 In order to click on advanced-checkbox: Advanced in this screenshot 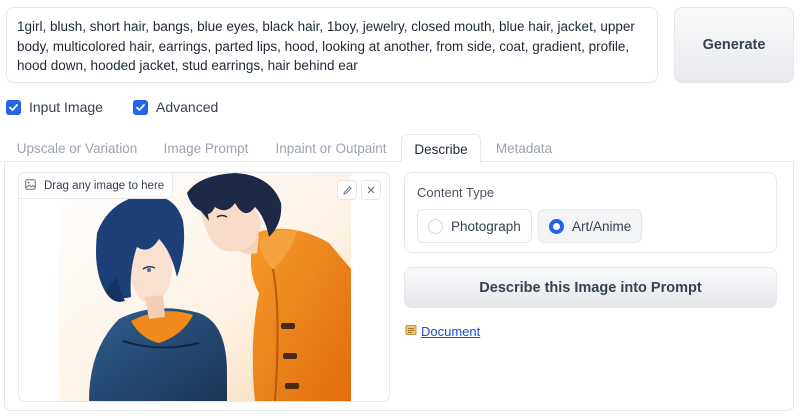, I will do `click(175, 107)`.